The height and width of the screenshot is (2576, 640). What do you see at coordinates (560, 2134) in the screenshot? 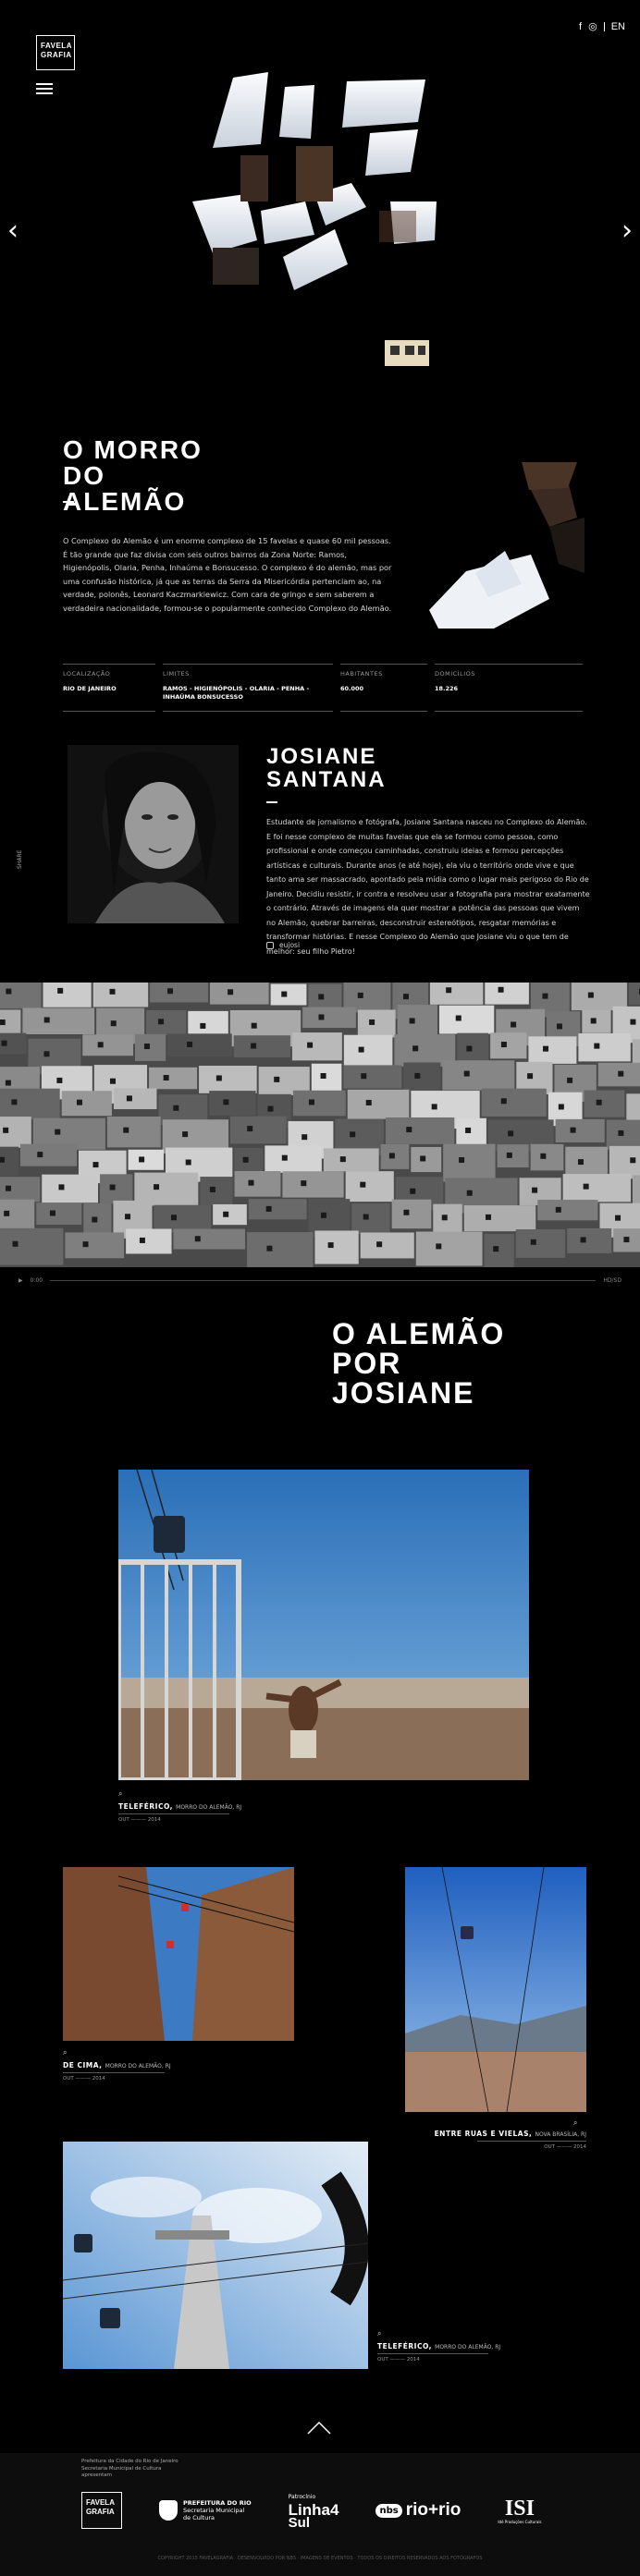
I see `caption-place: NOVA BRASÍLIA, RJ` at bounding box center [560, 2134].